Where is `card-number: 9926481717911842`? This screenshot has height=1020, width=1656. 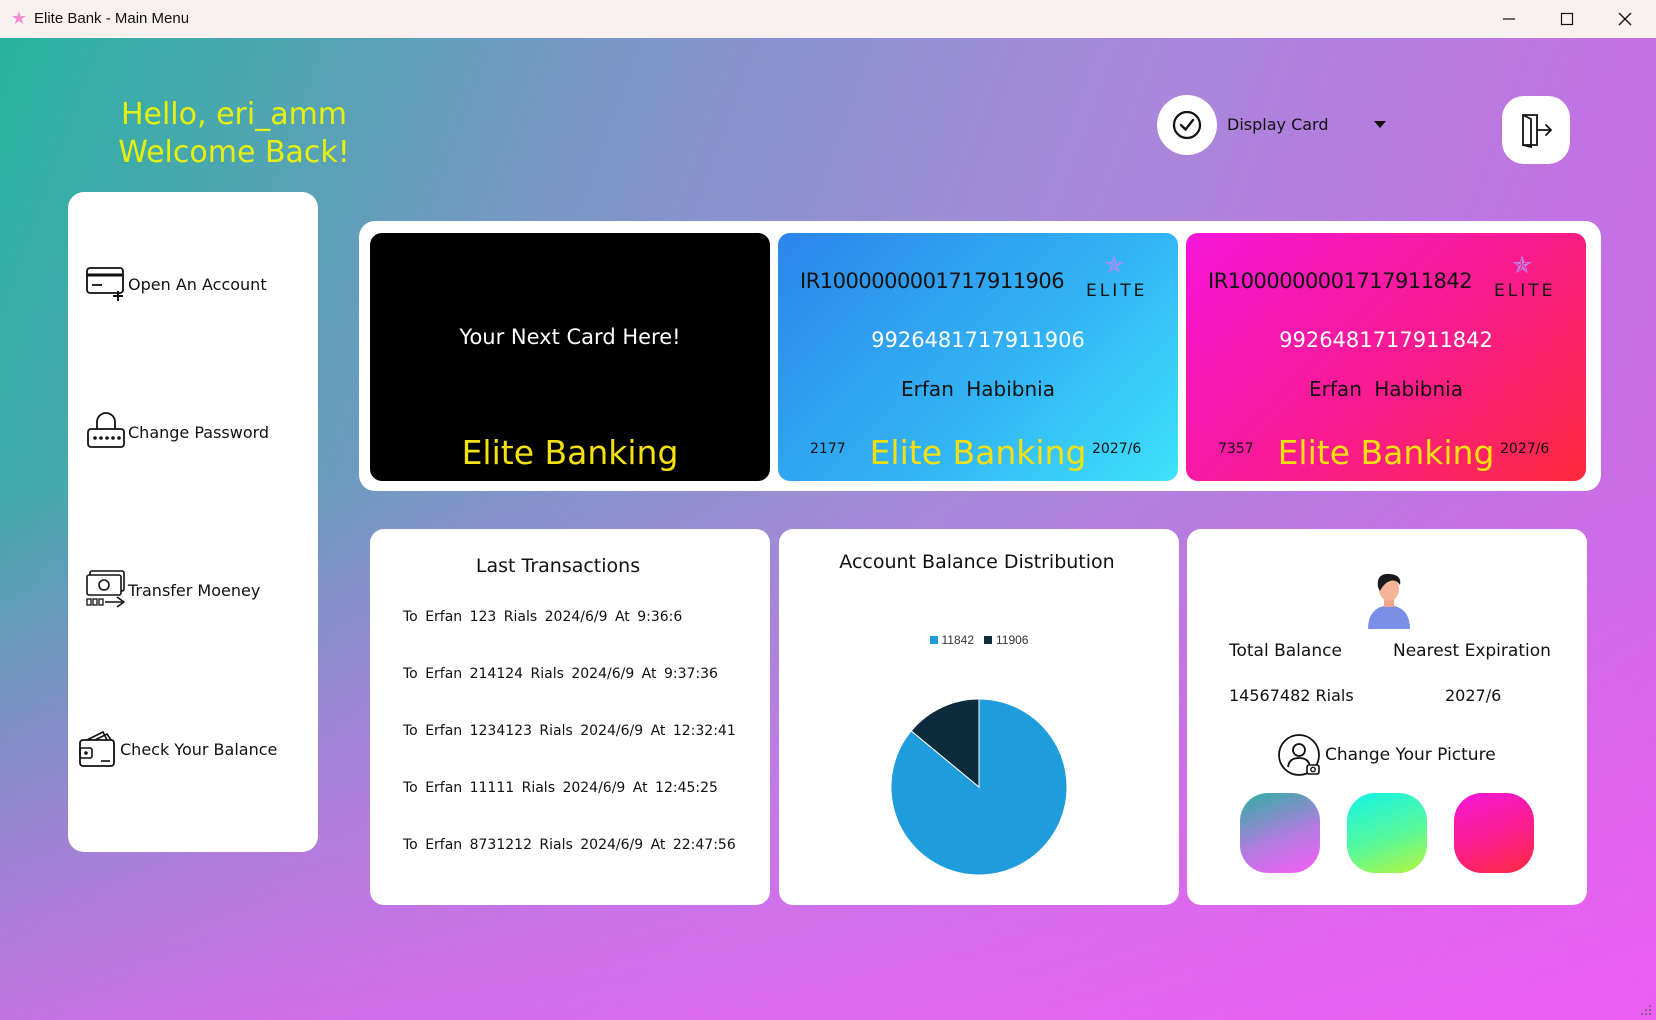
card-number: 9926481717911842 is located at coordinates (1386, 340).